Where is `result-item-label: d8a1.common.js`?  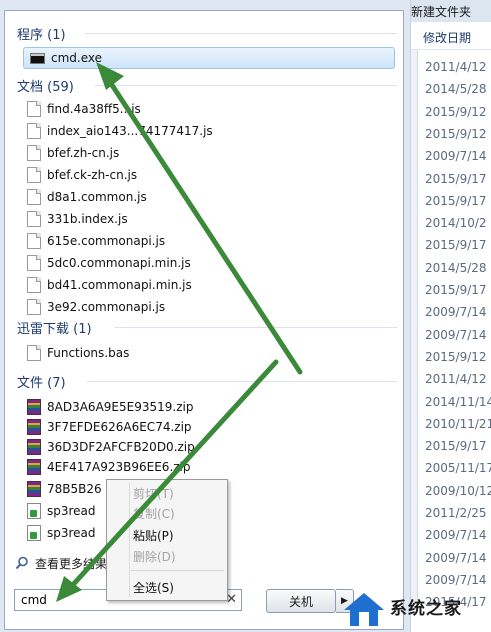 result-item-label: d8a1.common.js is located at coordinates (97, 197).